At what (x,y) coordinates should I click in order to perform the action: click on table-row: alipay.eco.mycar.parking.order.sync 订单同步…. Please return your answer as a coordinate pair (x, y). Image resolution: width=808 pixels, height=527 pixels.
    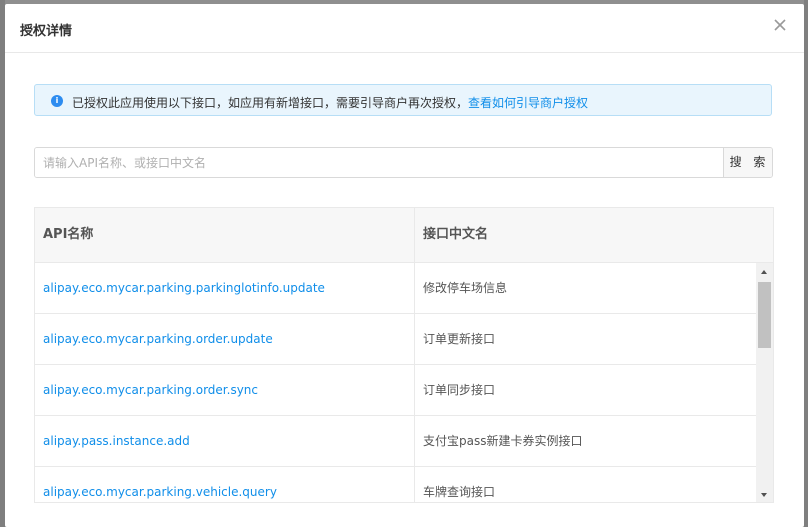
    Looking at the image, I should click on (395, 390).